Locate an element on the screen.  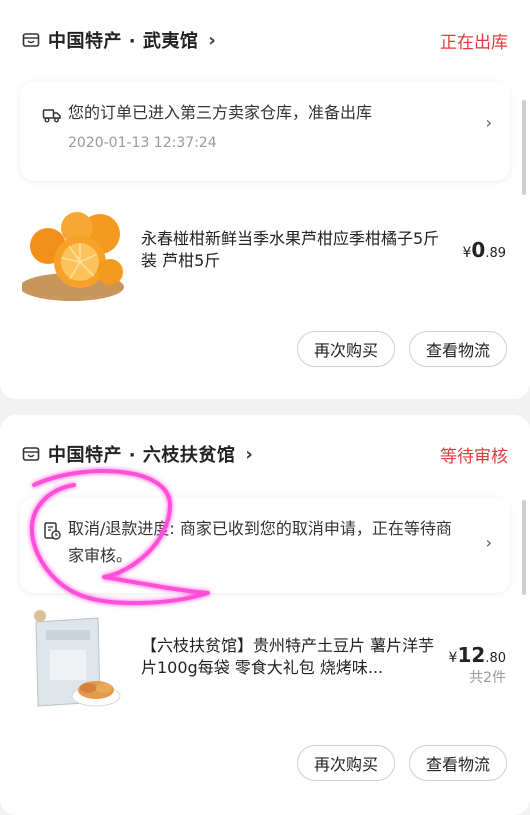
product-image-potato-chips is located at coordinates (74, 662).